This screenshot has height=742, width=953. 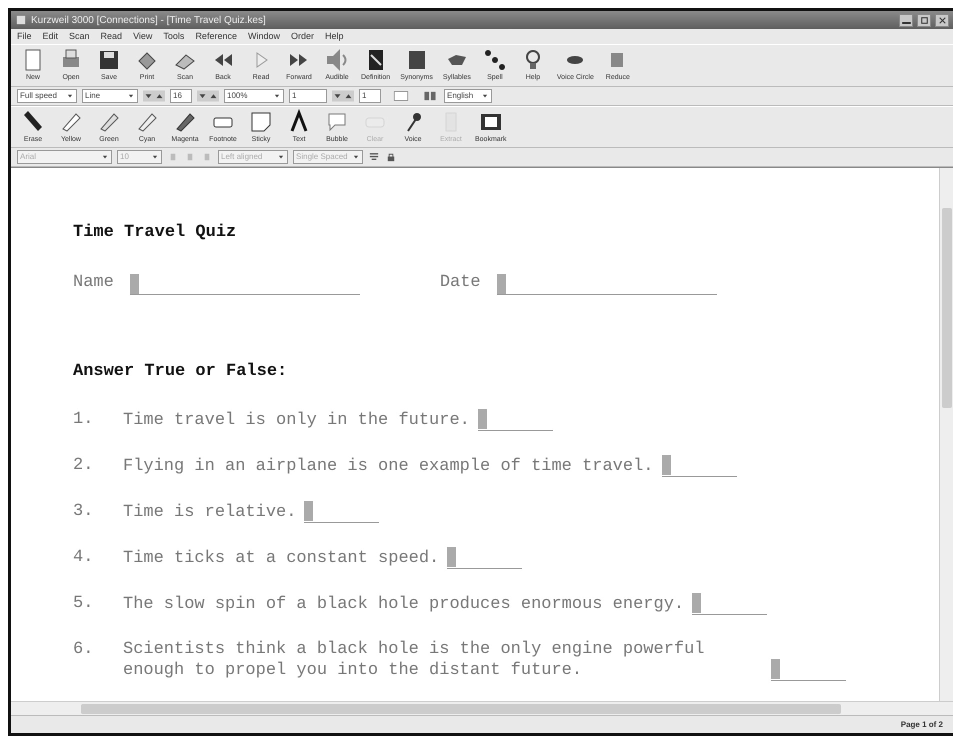 I want to click on instructions: Answer True or False:, so click(x=180, y=372).